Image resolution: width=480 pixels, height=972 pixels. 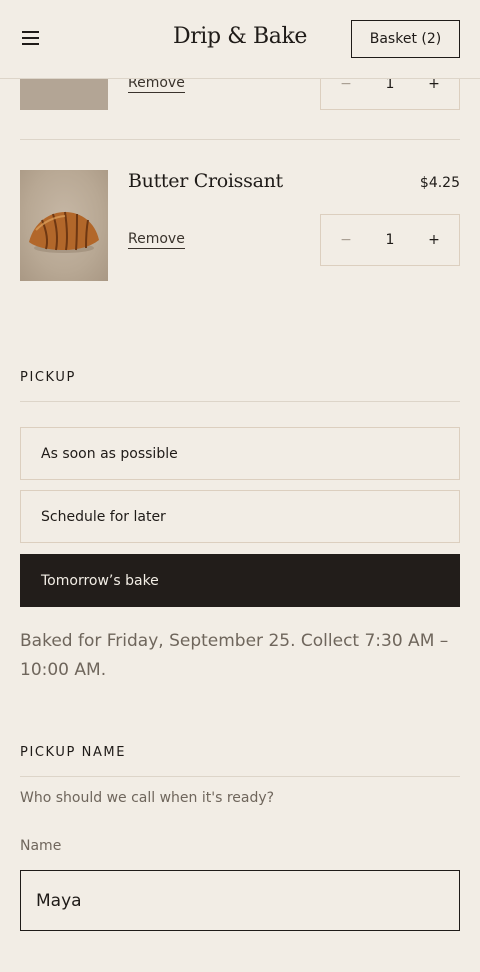 I want to click on site-header: Drip & Bake Basket (2), so click(x=240, y=39).